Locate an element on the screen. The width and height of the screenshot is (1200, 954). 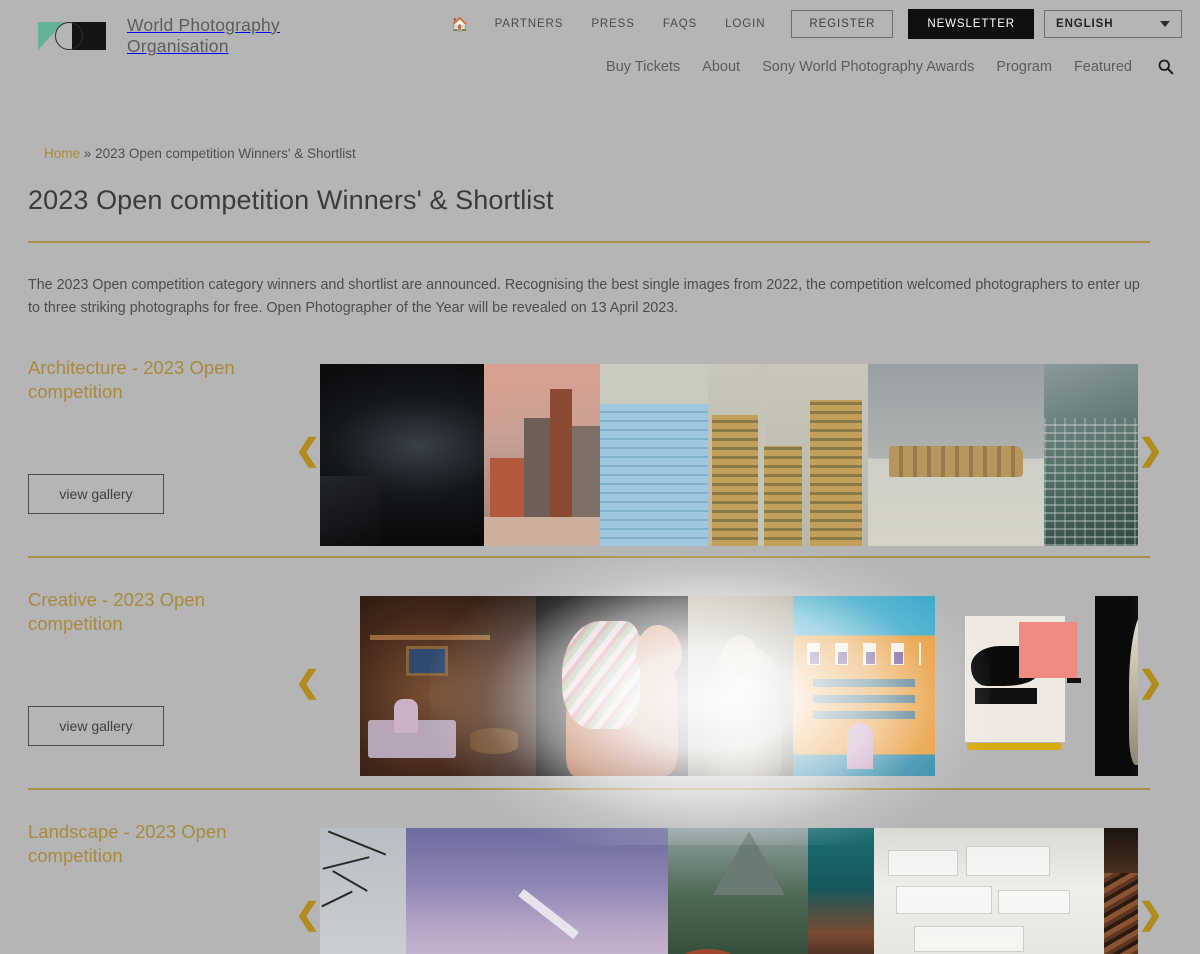
search-icon is located at coordinates (1160, 66).